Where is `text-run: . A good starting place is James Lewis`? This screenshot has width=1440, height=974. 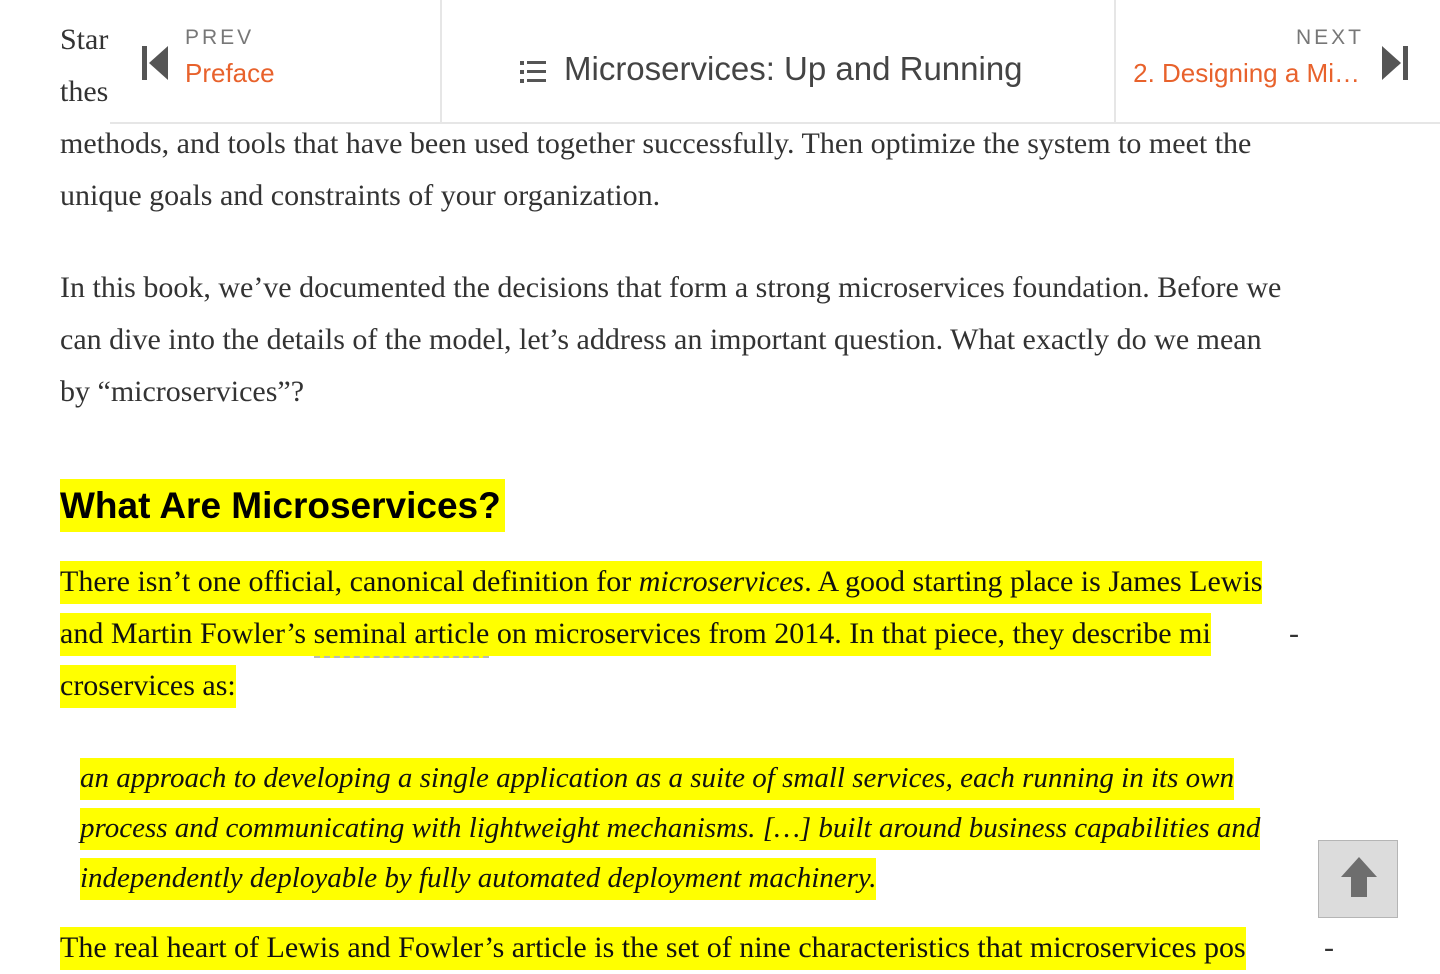 text-run: . A good starting place is James Lewis is located at coordinates (1033, 582).